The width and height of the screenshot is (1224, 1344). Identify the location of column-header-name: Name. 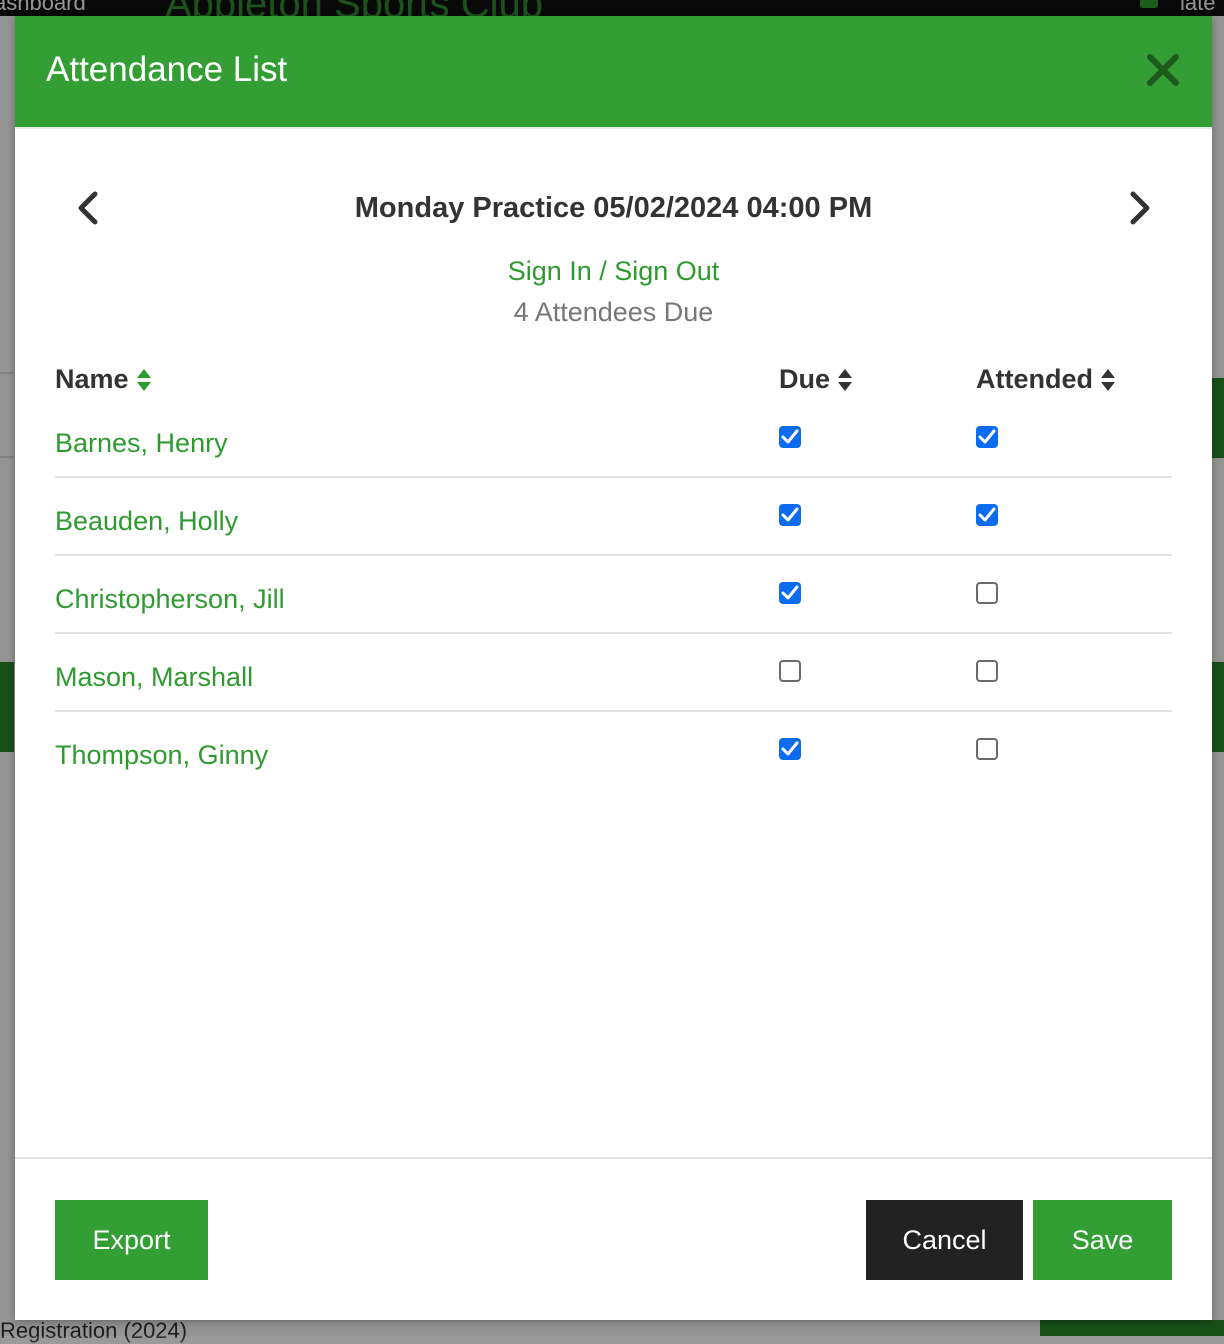
(103, 379).